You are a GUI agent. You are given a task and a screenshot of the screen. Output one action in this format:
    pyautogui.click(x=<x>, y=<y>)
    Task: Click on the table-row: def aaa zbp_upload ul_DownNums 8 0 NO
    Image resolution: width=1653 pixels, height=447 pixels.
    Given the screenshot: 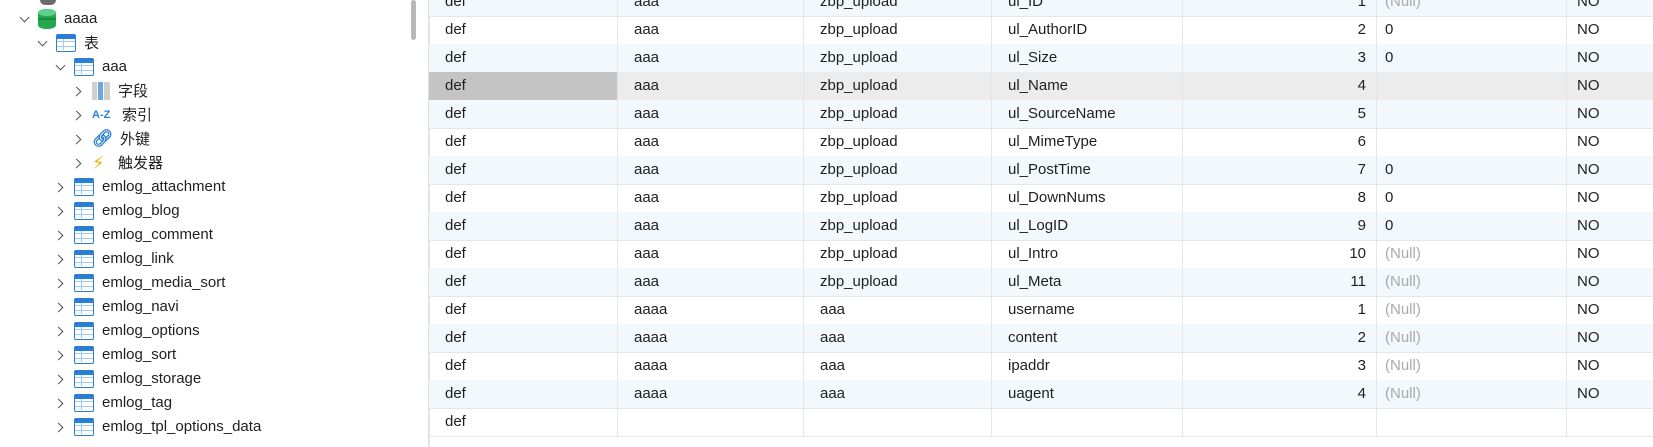 What is the action you would take?
    pyautogui.click(x=1041, y=198)
    